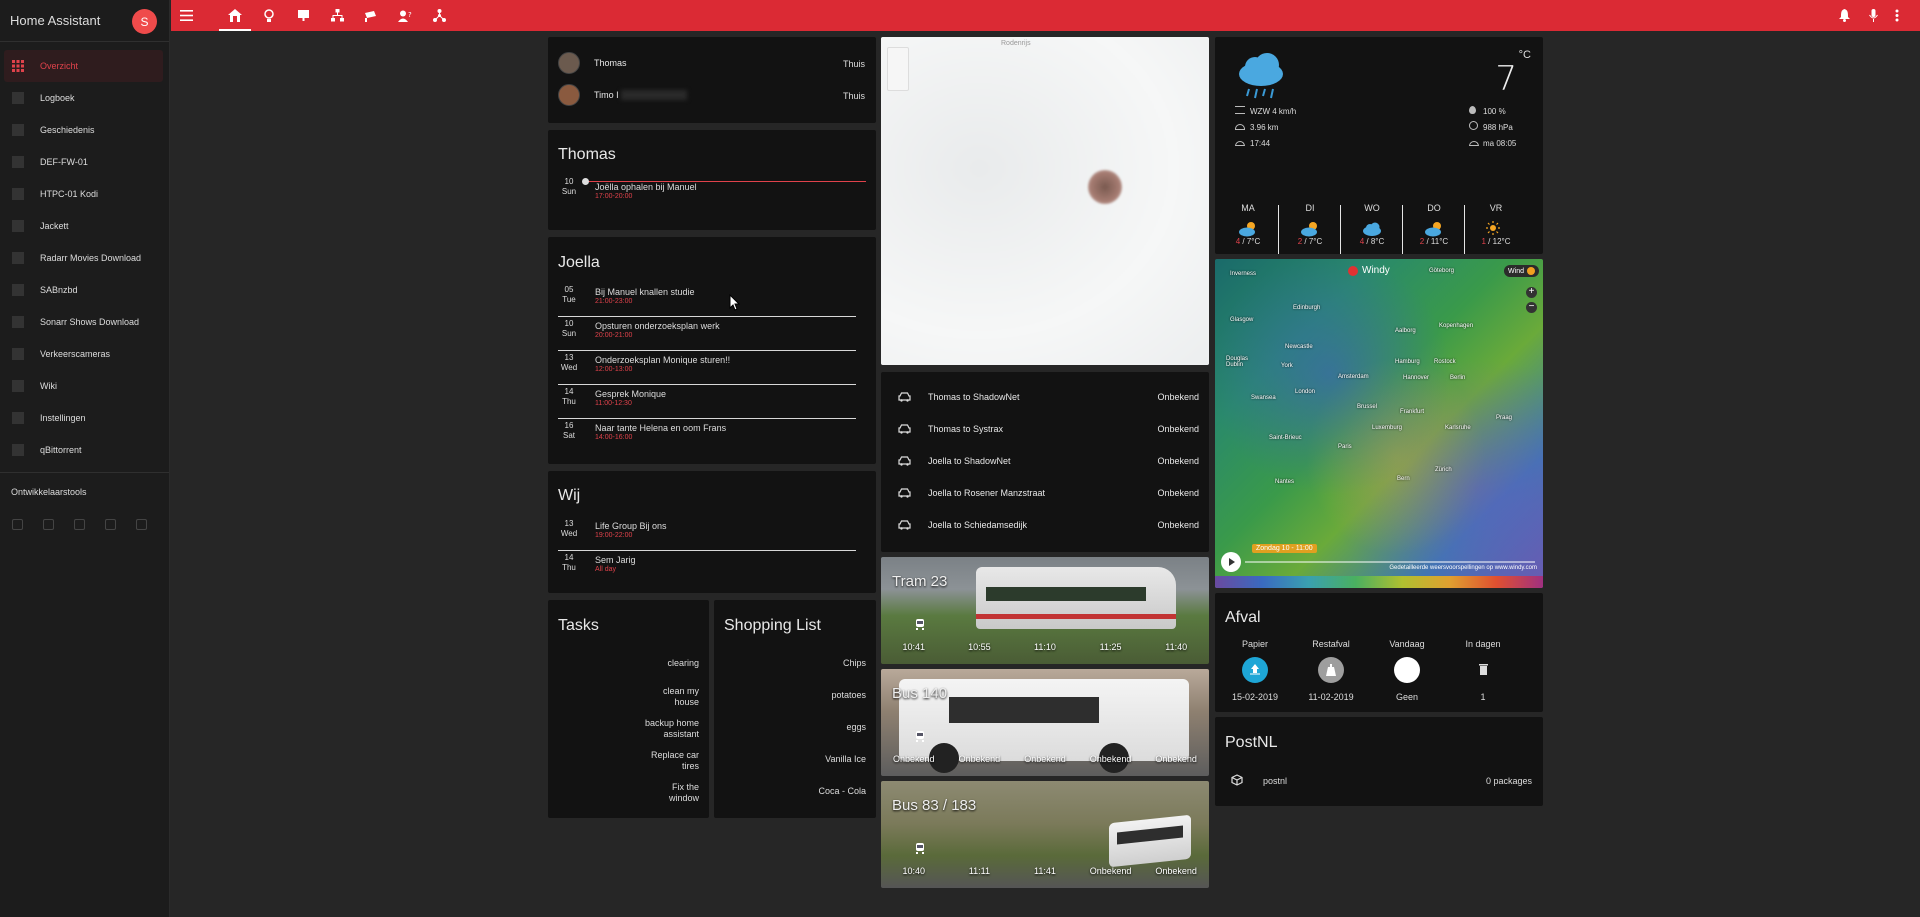 This screenshot has width=1920, height=917. Describe the element at coordinates (18, 162) in the screenshot. I see `server-icon` at that location.